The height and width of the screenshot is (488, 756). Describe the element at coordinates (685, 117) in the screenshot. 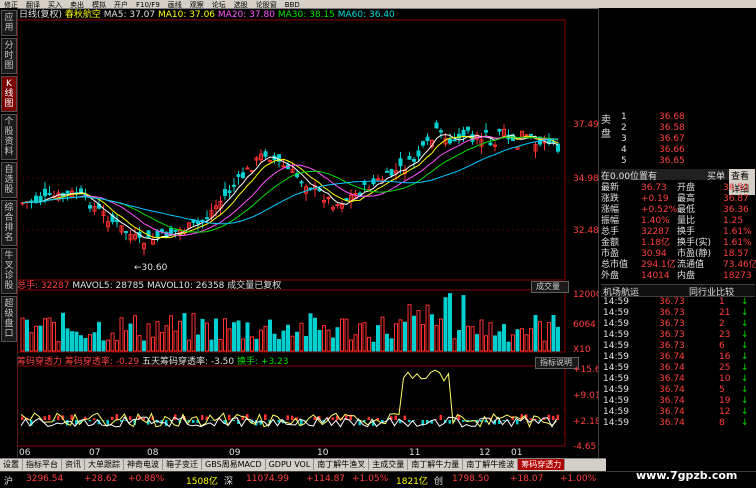

I see `order-row: 136.68` at that location.